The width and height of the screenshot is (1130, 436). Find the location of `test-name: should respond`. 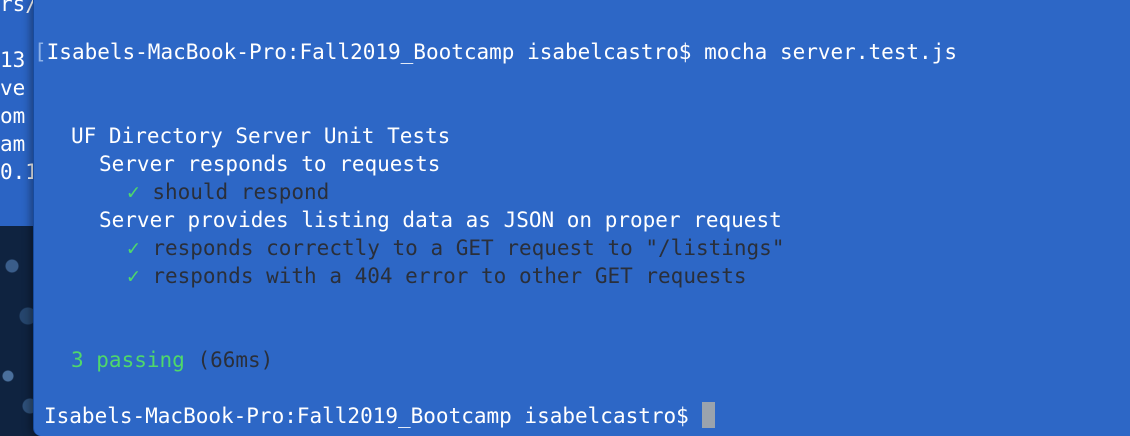

test-name: should respond is located at coordinates (241, 192).